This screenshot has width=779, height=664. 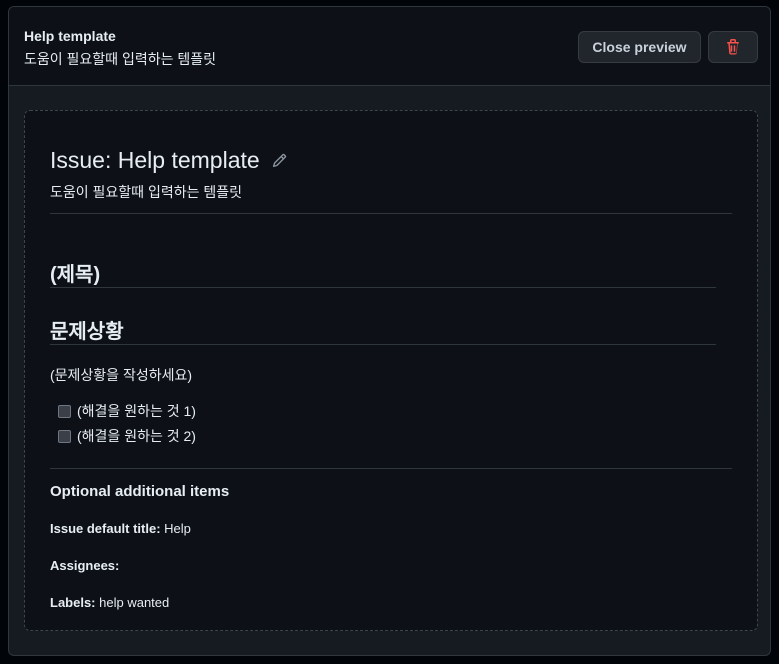 I want to click on heading-title: (제목), so click(x=75, y=275).